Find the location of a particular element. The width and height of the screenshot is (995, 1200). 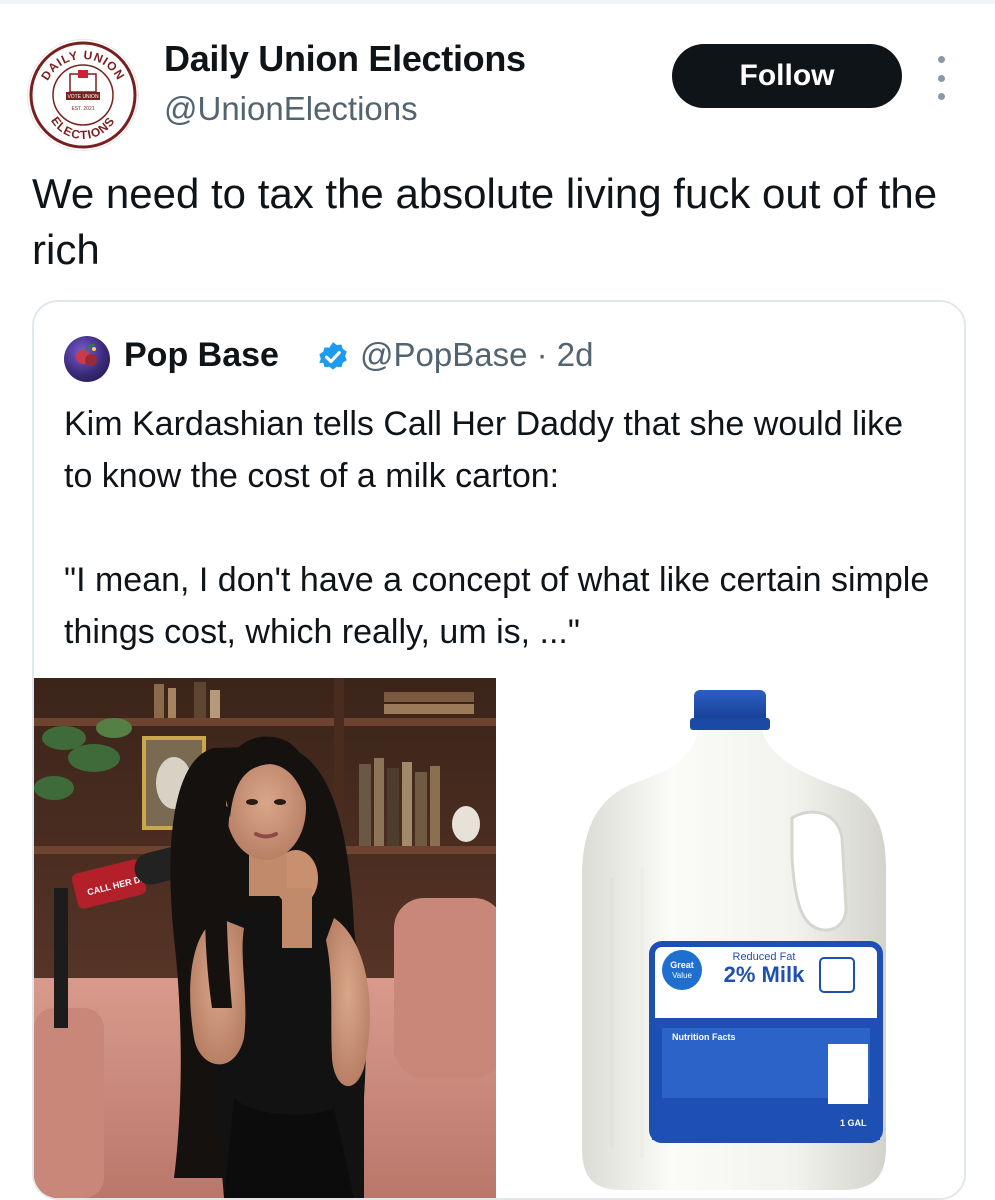

popbase-logo-icon is located at coordinates (86, 354).